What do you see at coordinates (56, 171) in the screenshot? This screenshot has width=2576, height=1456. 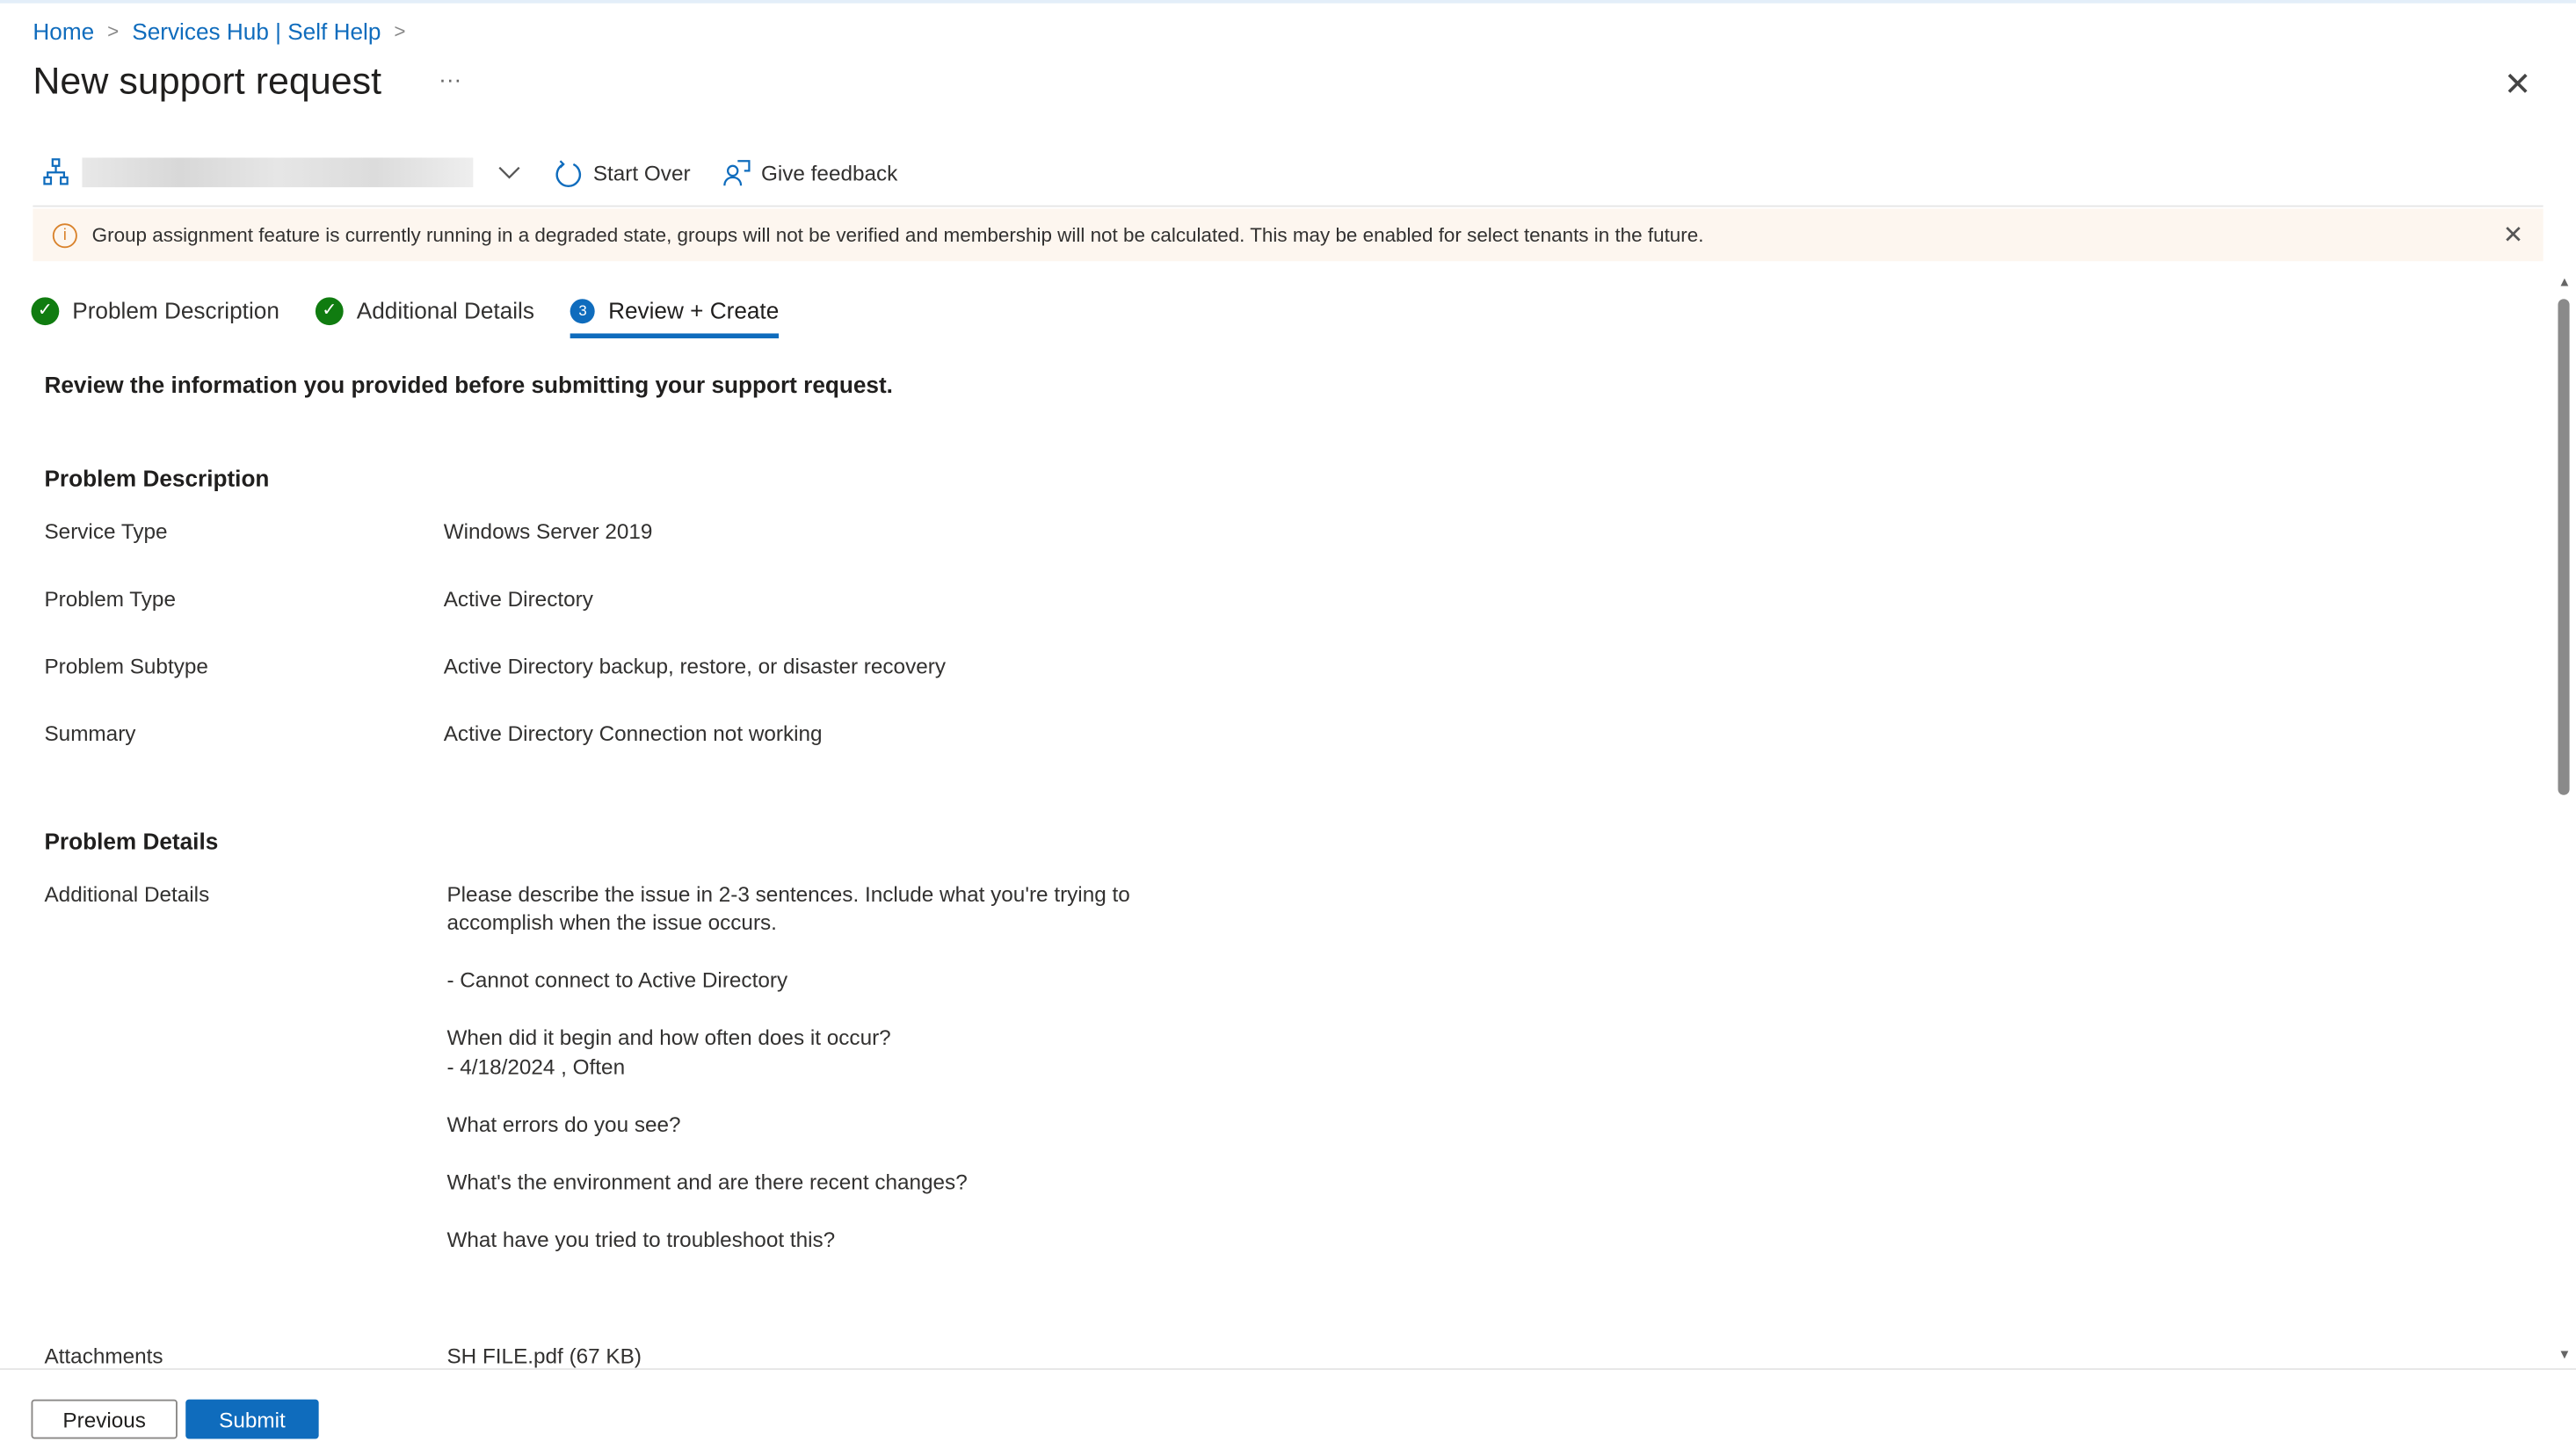 I see `hierarchy-icon` at bounding box center [56, 171].